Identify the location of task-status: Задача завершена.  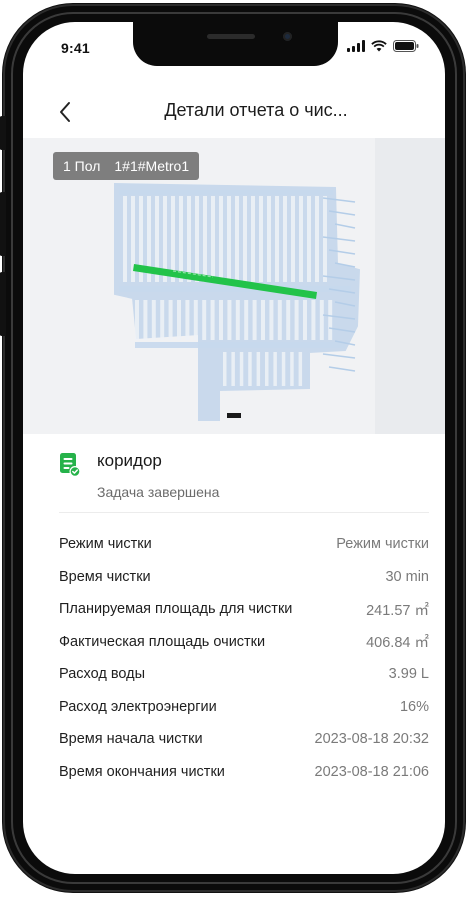
(158, 492).